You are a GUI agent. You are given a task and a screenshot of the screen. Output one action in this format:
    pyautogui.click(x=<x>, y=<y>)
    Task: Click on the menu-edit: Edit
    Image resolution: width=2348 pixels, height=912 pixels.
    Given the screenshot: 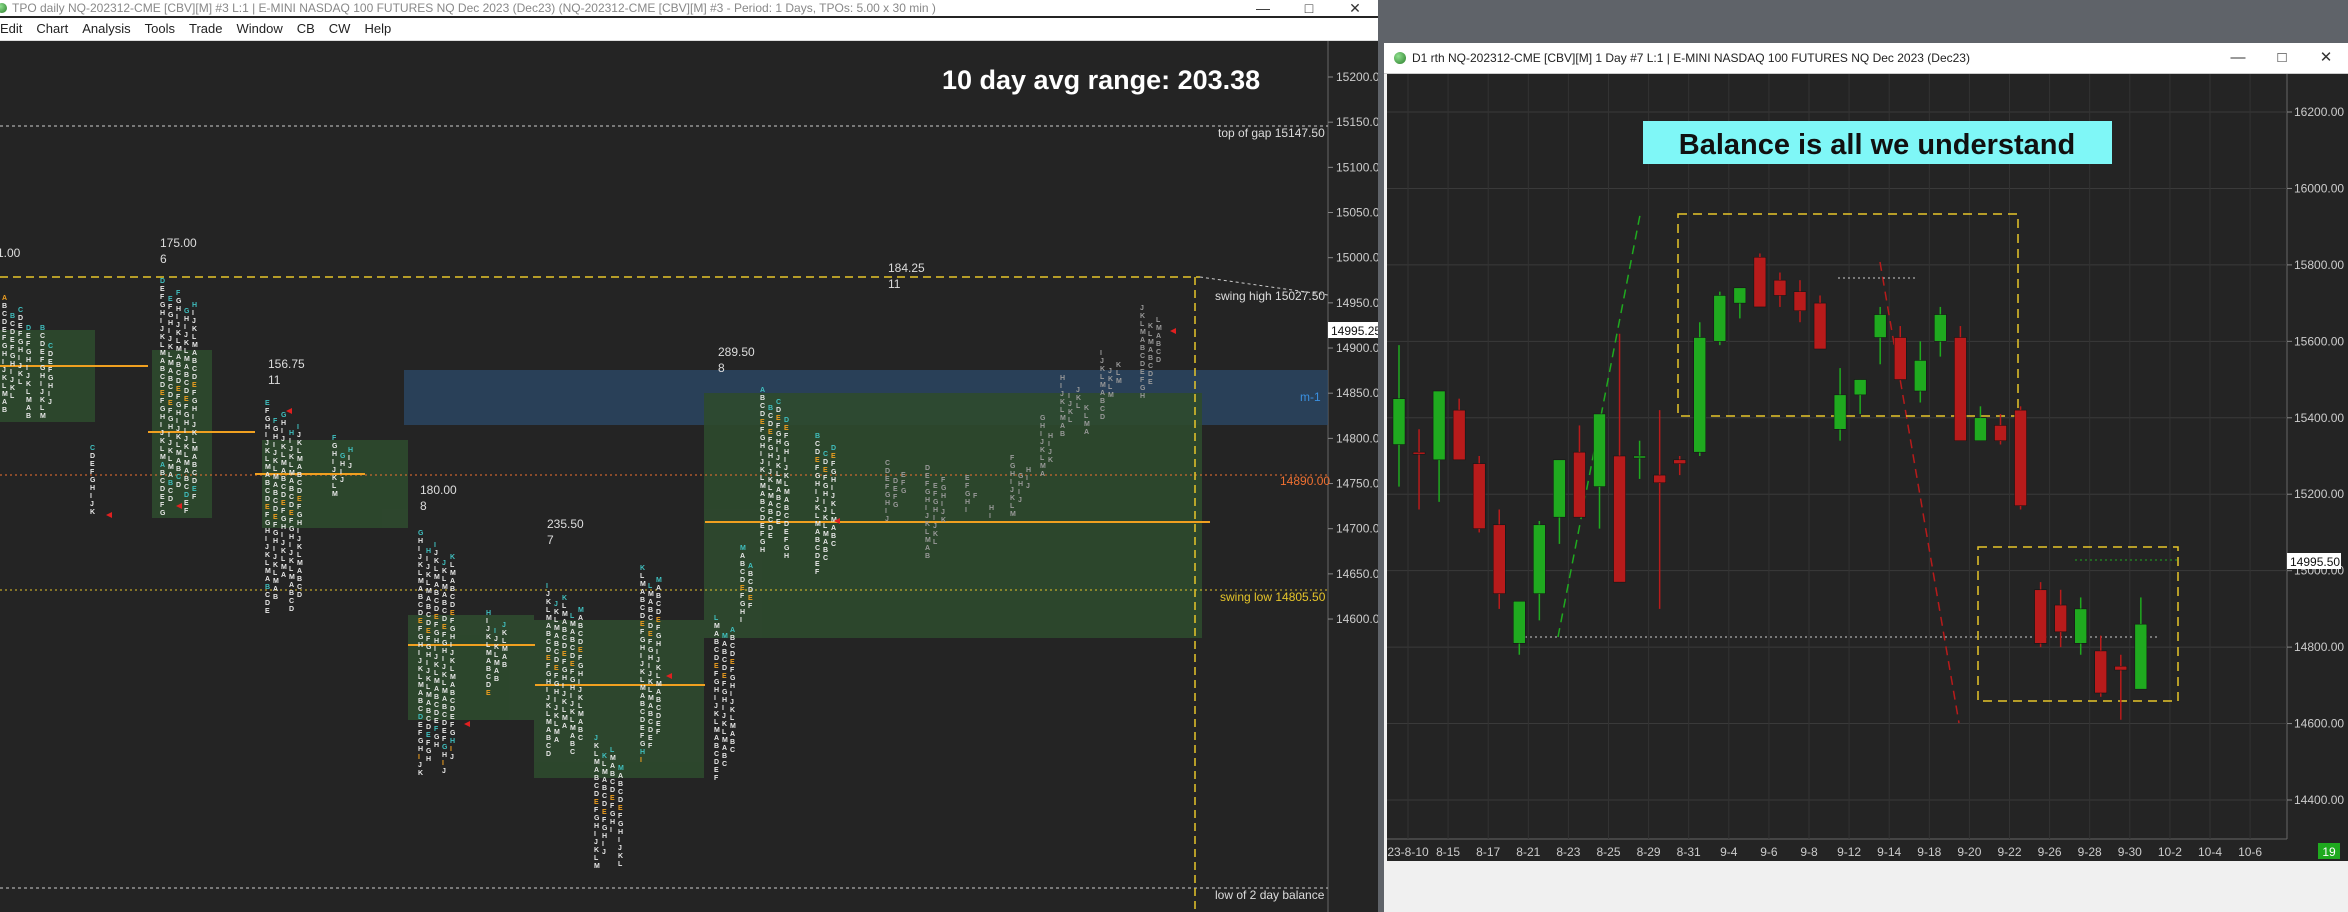 What is the action you would take?
    pyautogui.click(x=11, y=28)
    